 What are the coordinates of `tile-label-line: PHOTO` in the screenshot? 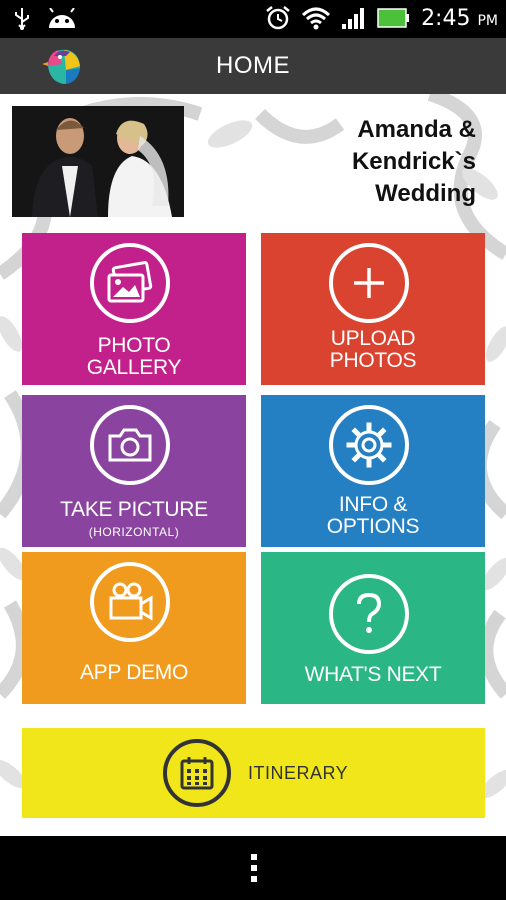 It's located at (134, 345).